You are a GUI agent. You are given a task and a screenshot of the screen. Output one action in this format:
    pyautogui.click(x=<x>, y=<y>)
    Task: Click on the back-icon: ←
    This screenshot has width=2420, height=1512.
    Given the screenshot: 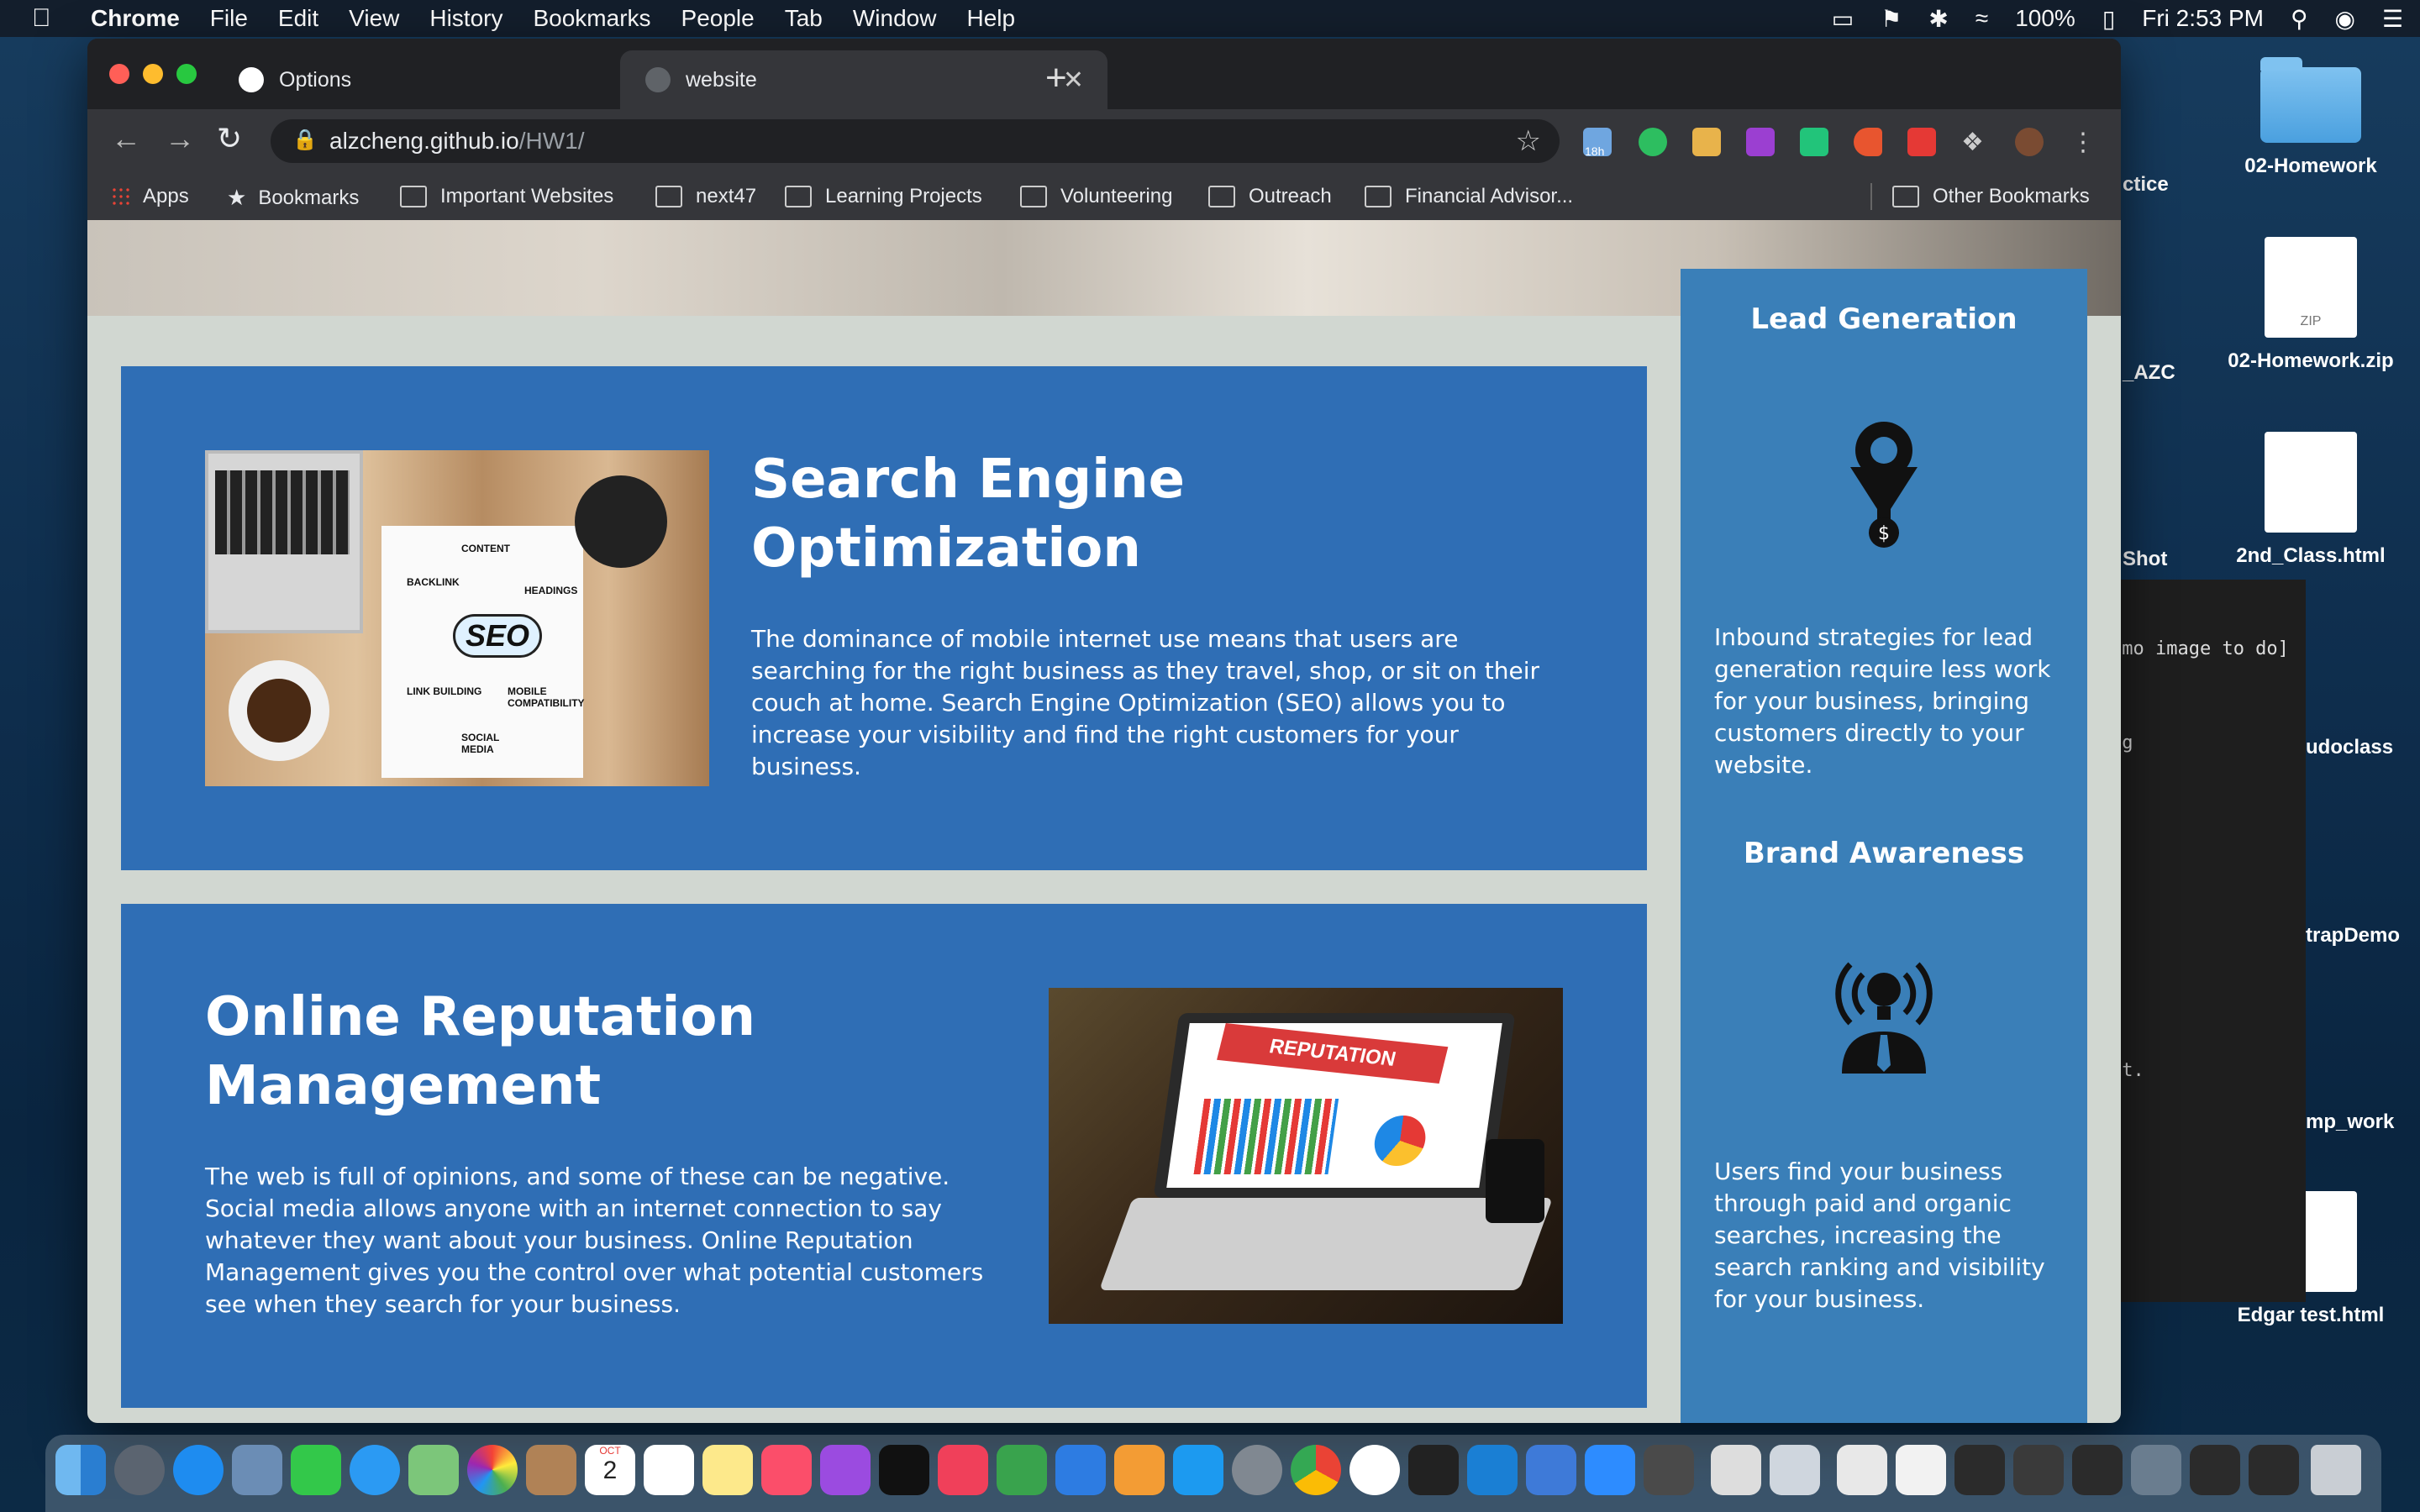 What is the action you would take?
    pyautogui.click(x=126, y=138)
    